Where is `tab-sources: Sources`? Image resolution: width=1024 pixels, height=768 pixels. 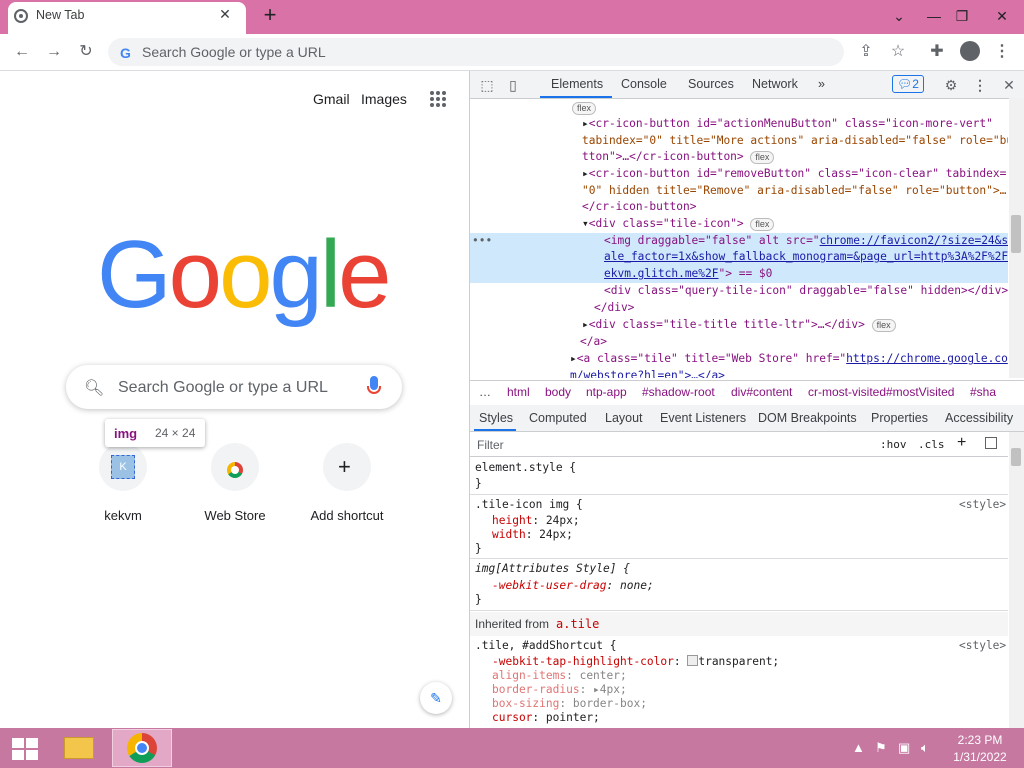
tab-sources: Sources is located at coordinates (711, 84).